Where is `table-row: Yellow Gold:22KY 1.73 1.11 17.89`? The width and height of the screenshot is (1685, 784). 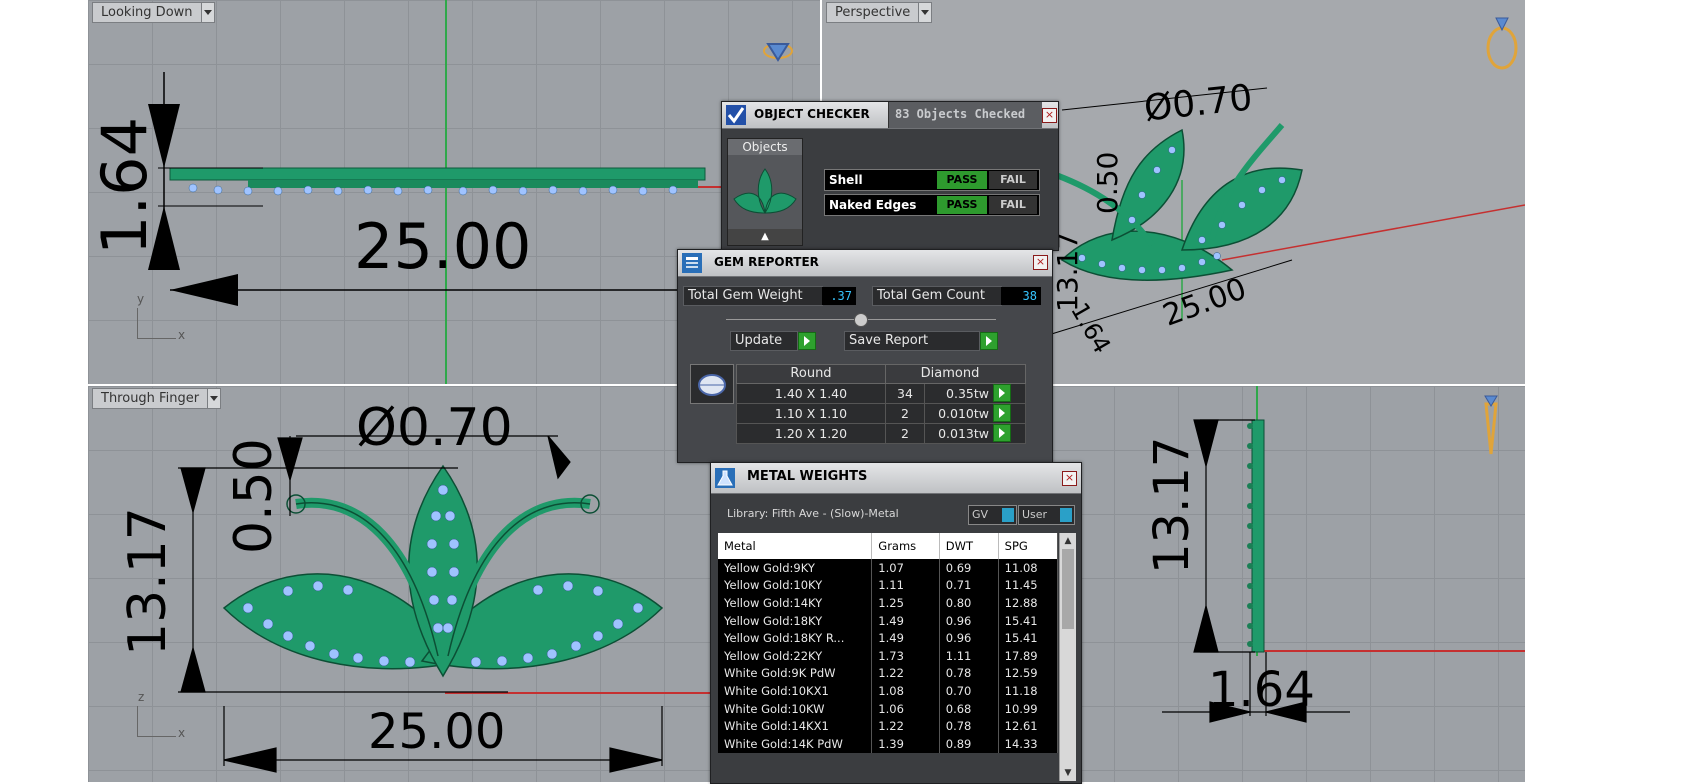 table-row: Yellow Gold:22KY 1.73 1.11 17.89 is located at coordinates (888, 655).